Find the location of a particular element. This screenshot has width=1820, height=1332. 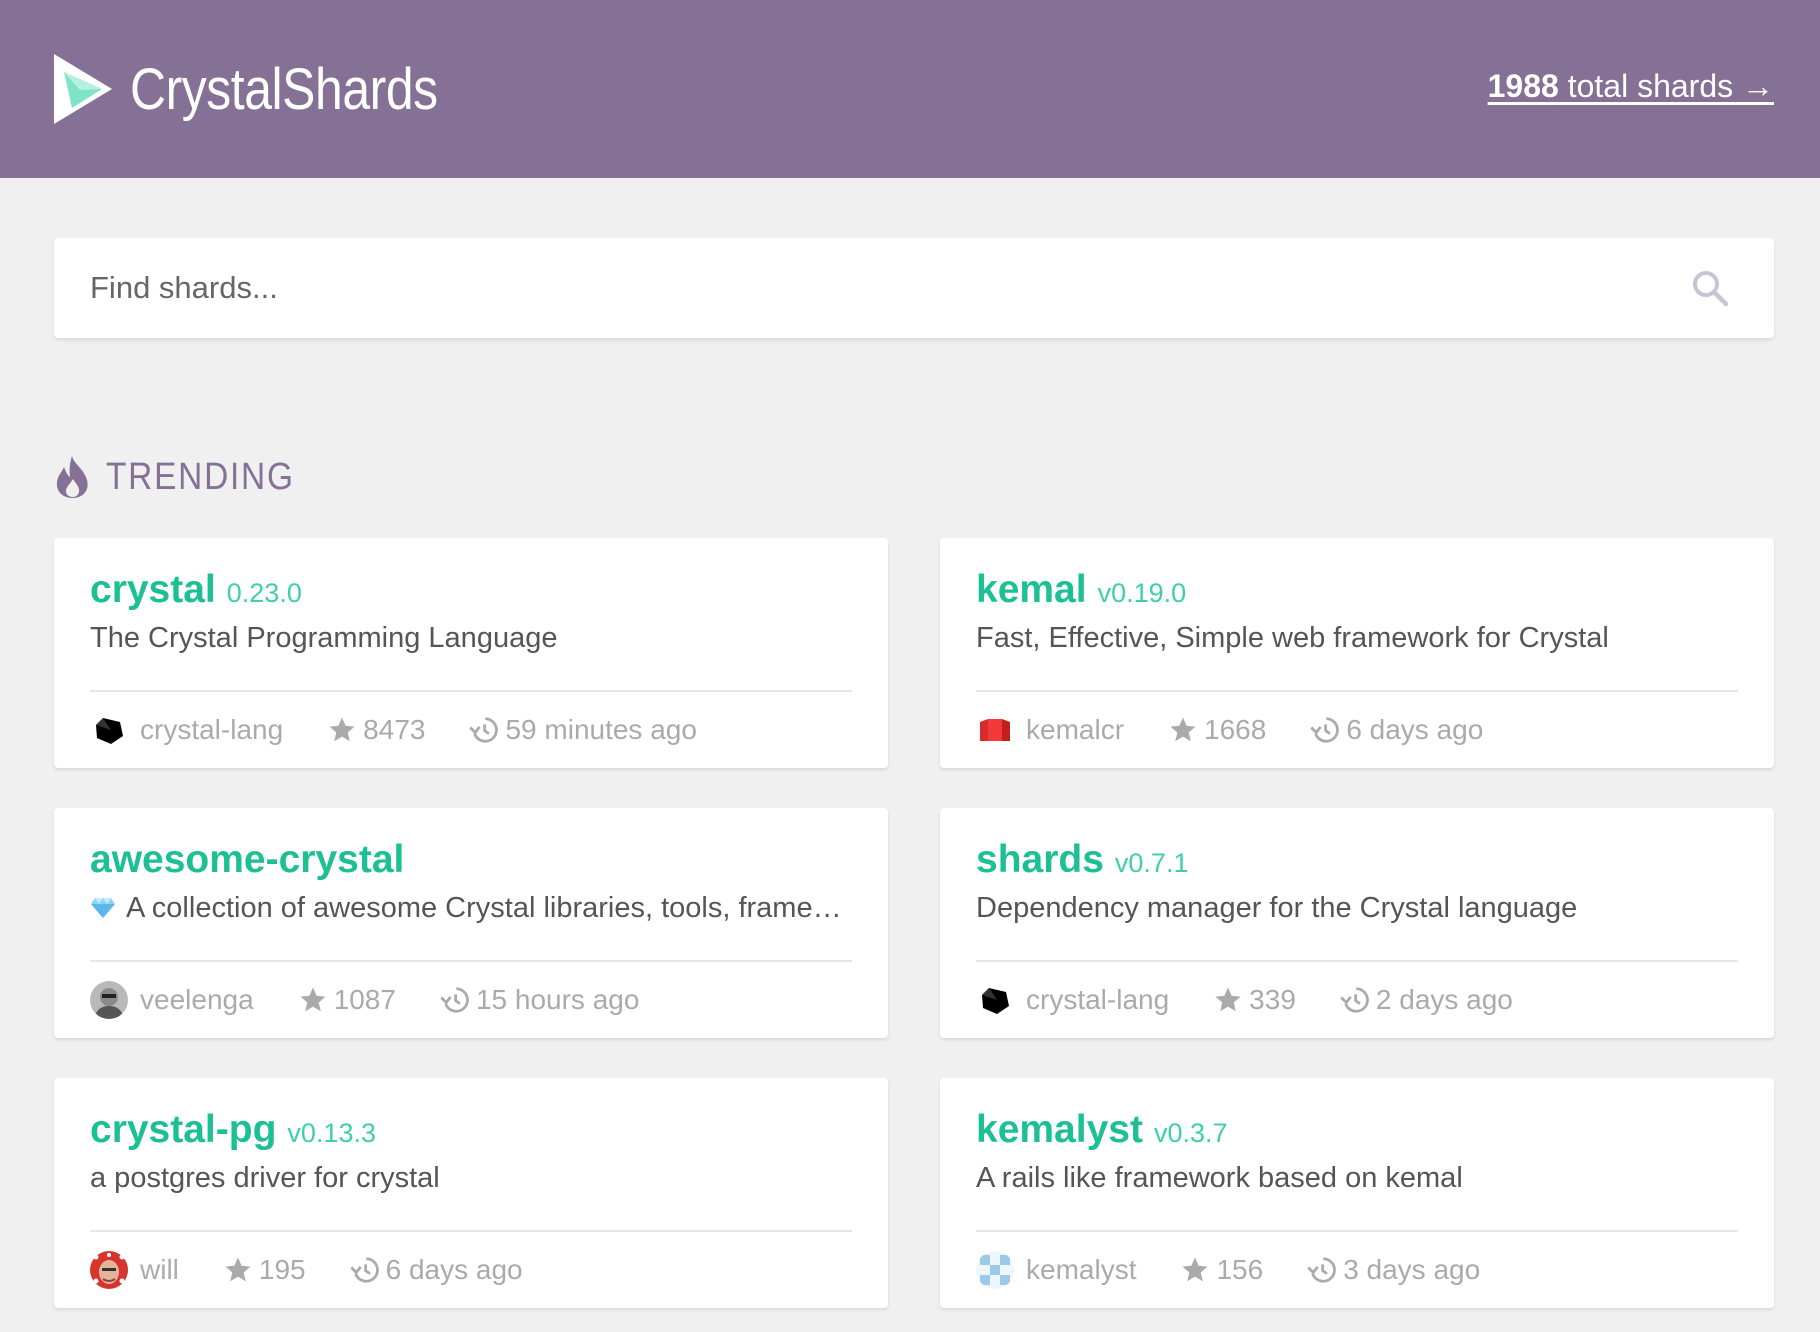

kemalyst-avatar is located at coordinates (995, 1270).